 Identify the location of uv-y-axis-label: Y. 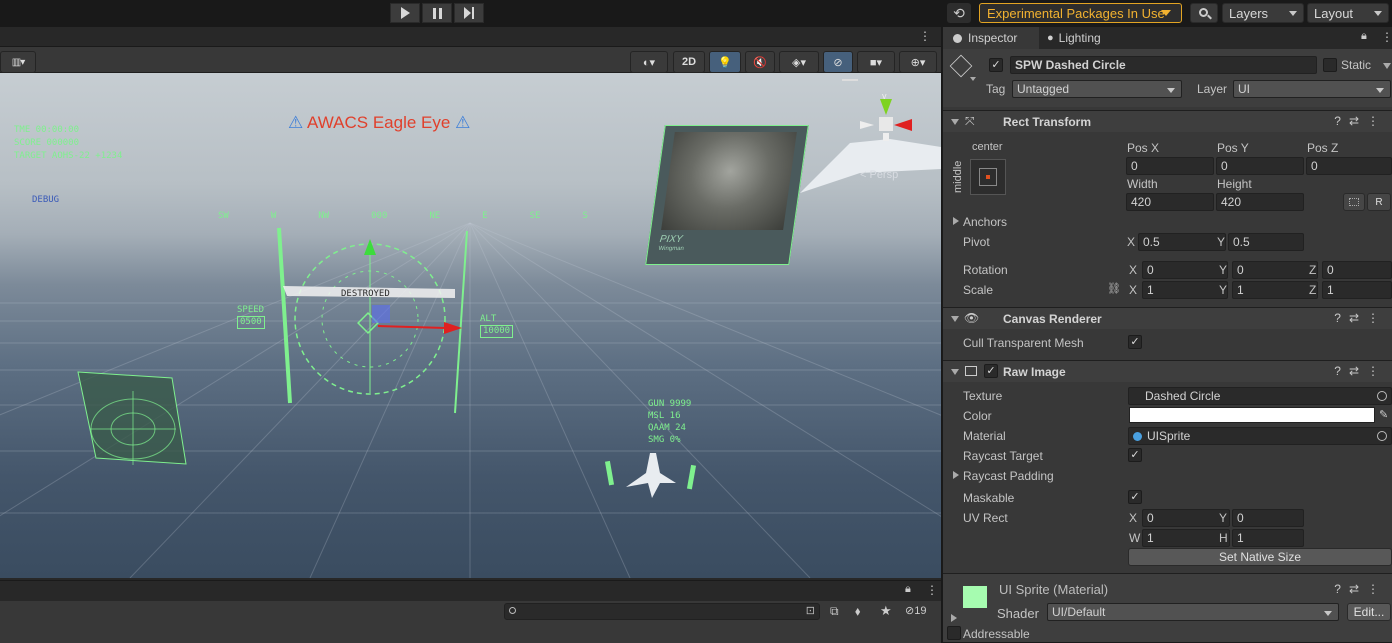
(1223, 518).